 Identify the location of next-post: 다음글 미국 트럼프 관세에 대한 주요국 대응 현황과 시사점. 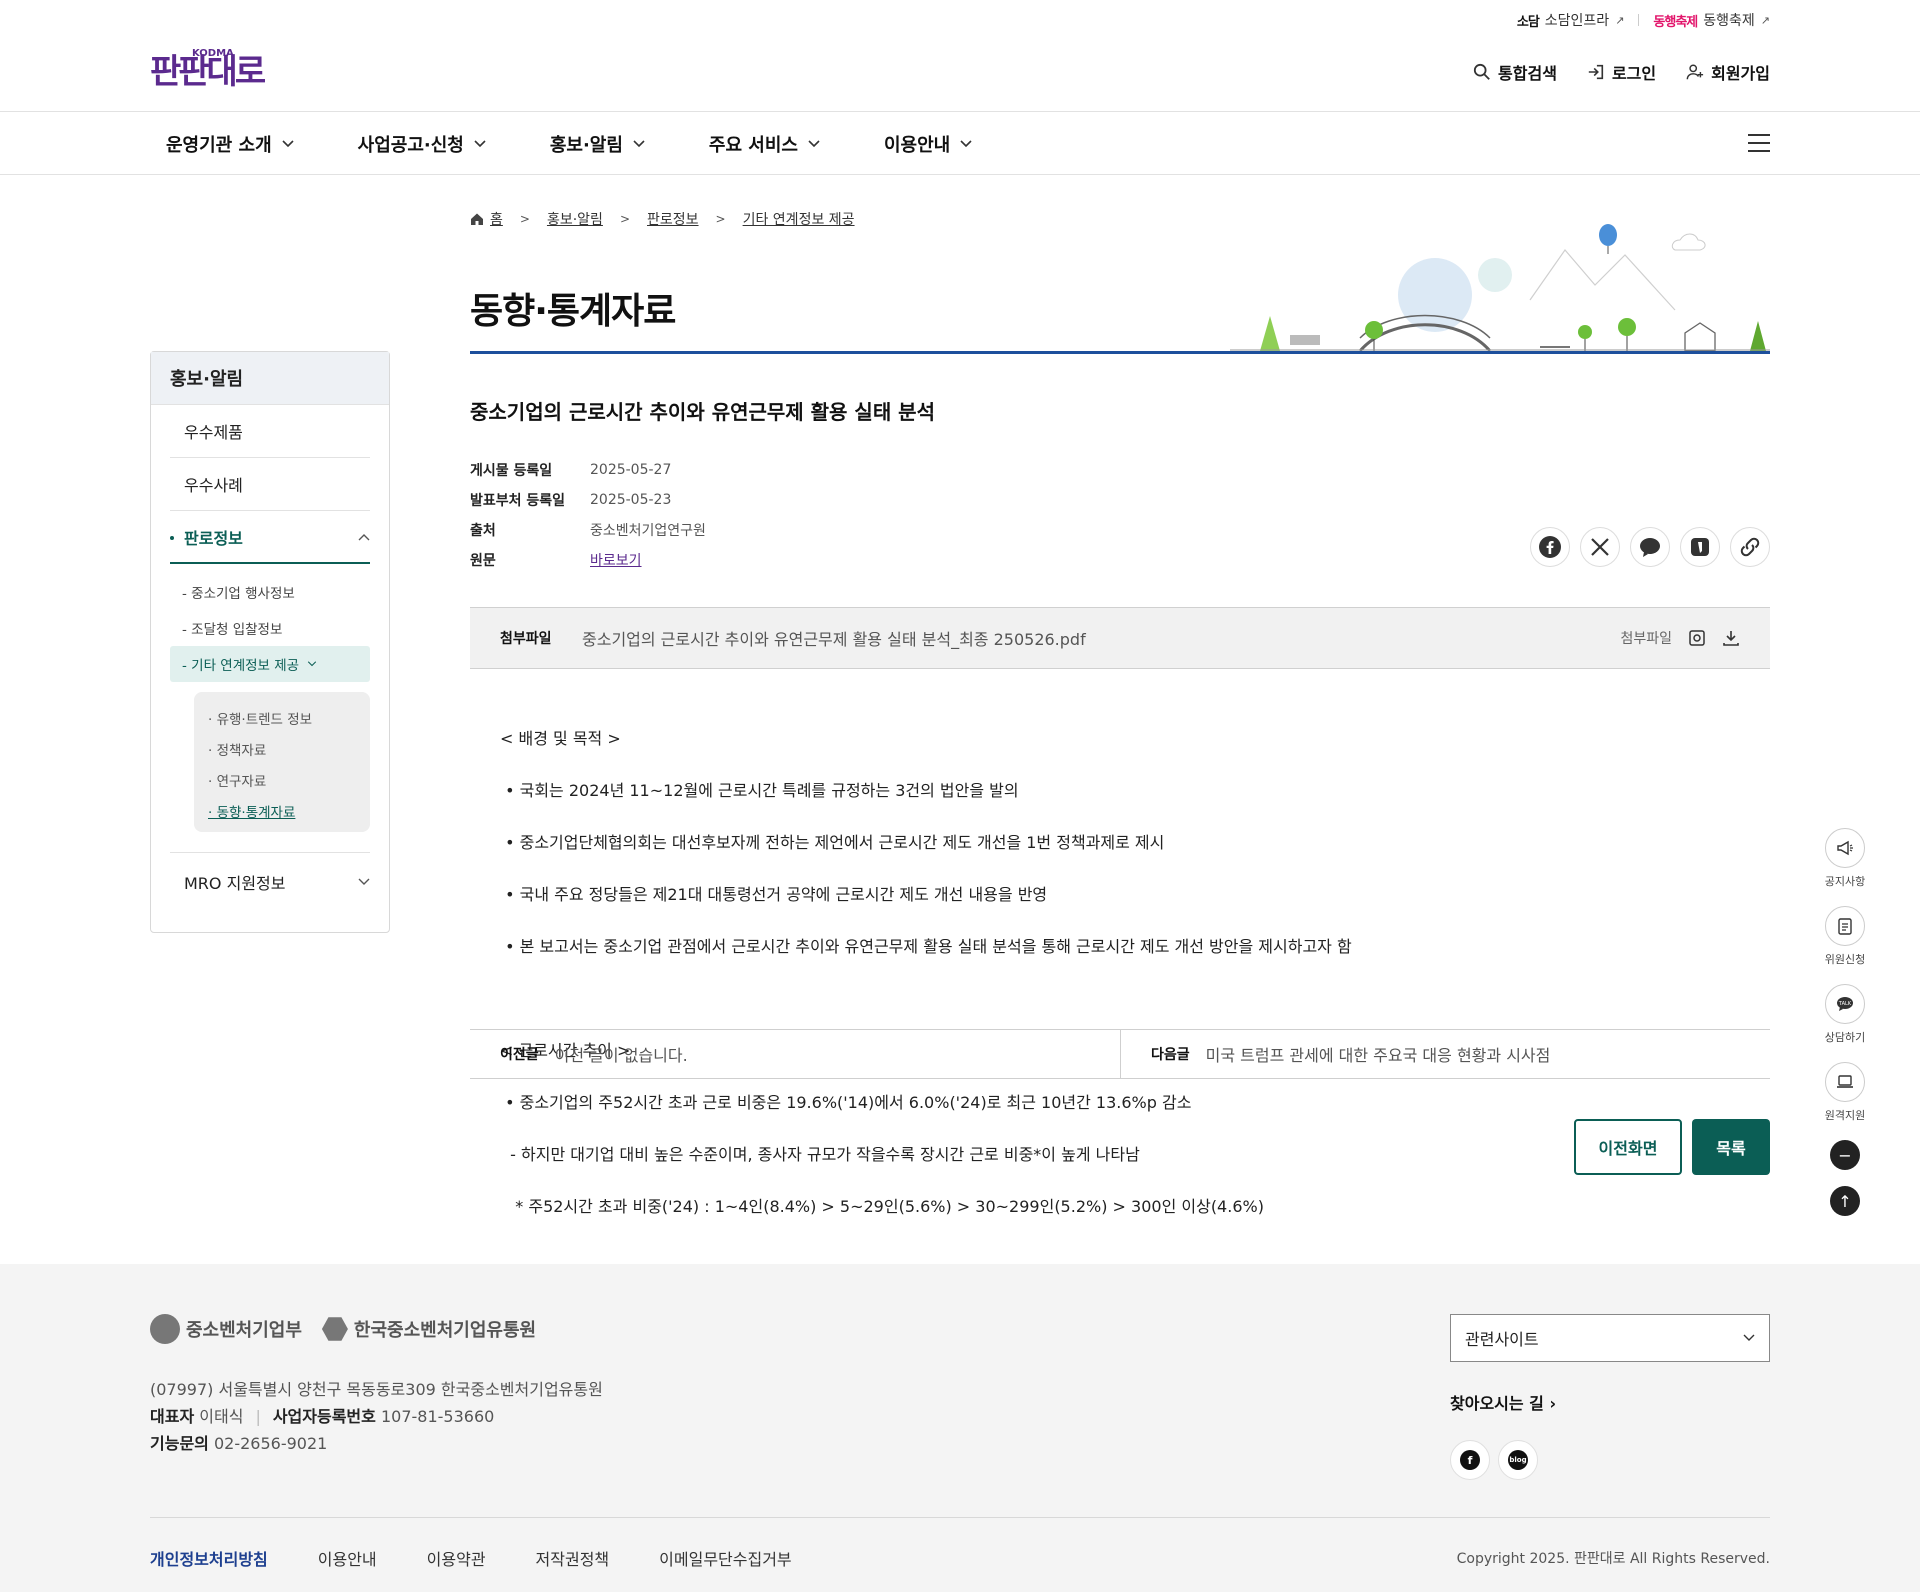
(1445, 1054).